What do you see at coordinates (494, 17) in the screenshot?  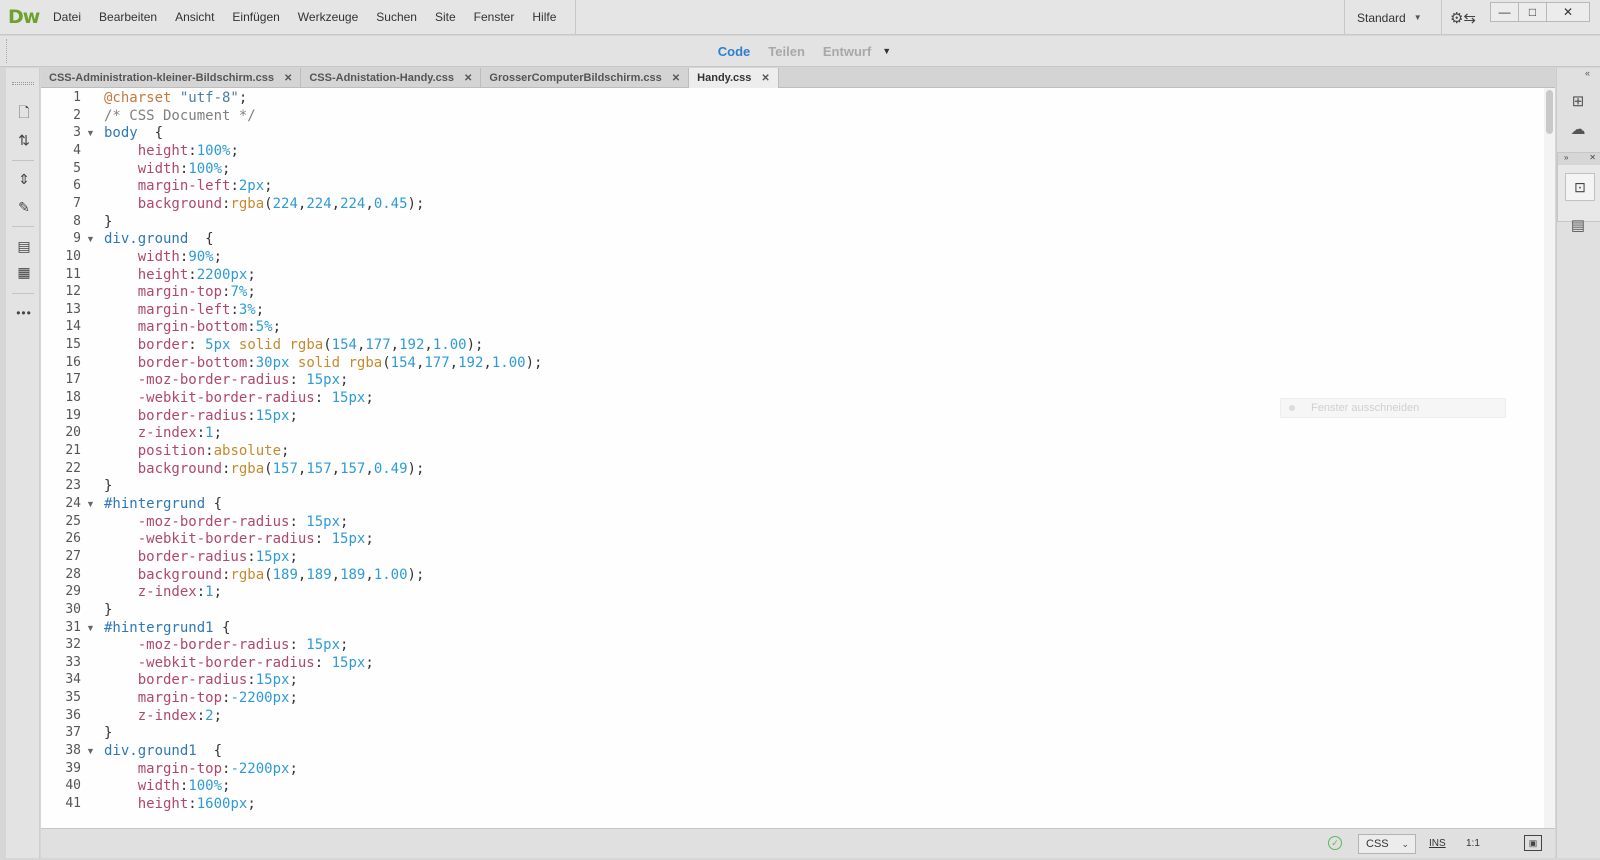 I see `menu-7: Fenster` at bounding box center [494, 17].